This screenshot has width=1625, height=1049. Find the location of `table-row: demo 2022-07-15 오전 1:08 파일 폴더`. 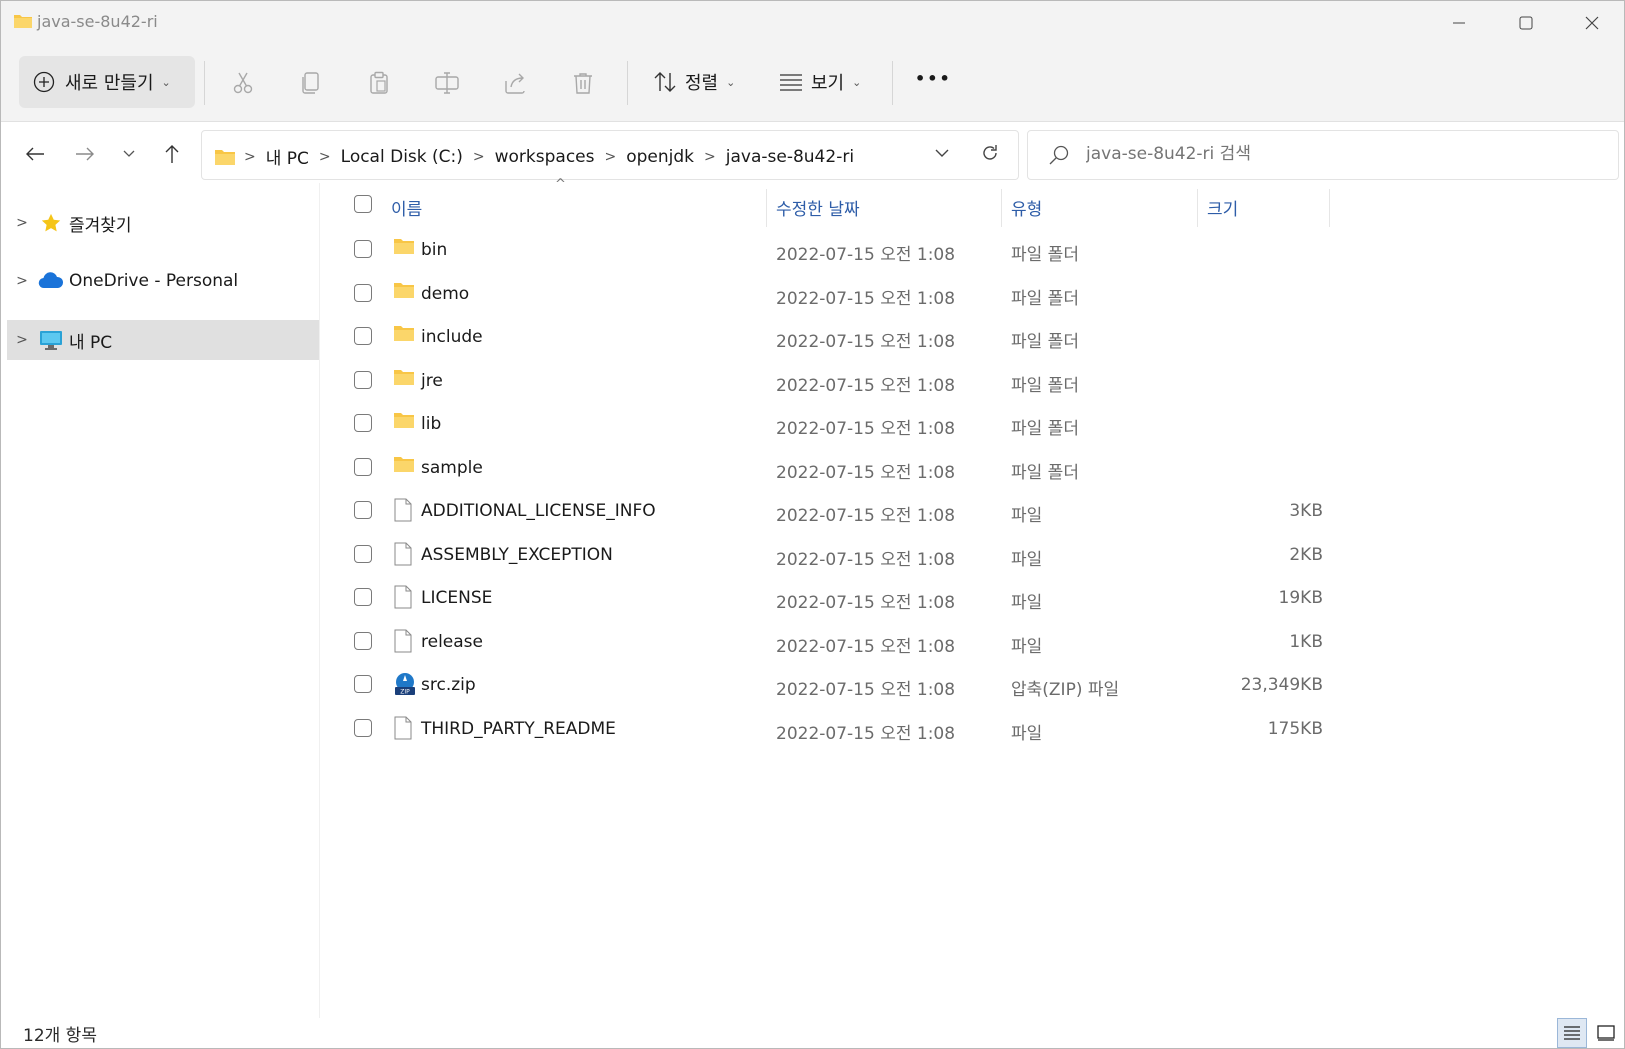

table-row: demo 2022-07-15 오전 1:08 파일 폴더 is located at coordinates (821, 293).